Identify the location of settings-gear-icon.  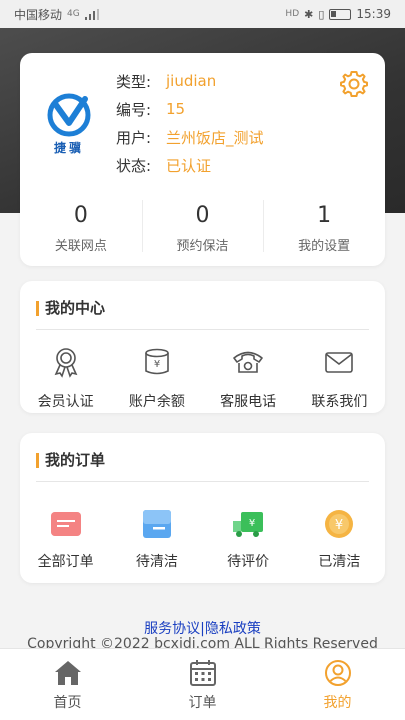
(354, 84).